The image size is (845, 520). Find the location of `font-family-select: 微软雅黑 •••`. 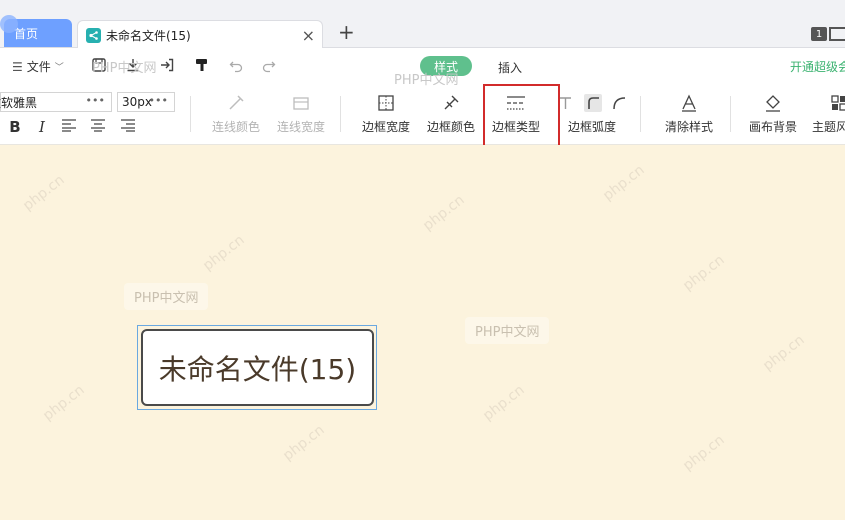

font-family-select: 微软雅黑 ••• is located at coordinates (56, 102).